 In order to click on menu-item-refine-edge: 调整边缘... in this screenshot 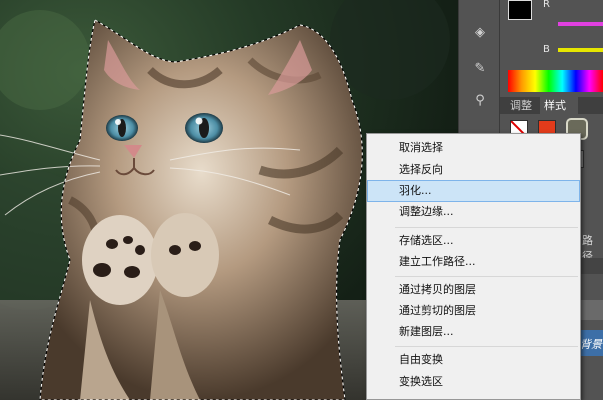, I will do `click(473, 212)`.